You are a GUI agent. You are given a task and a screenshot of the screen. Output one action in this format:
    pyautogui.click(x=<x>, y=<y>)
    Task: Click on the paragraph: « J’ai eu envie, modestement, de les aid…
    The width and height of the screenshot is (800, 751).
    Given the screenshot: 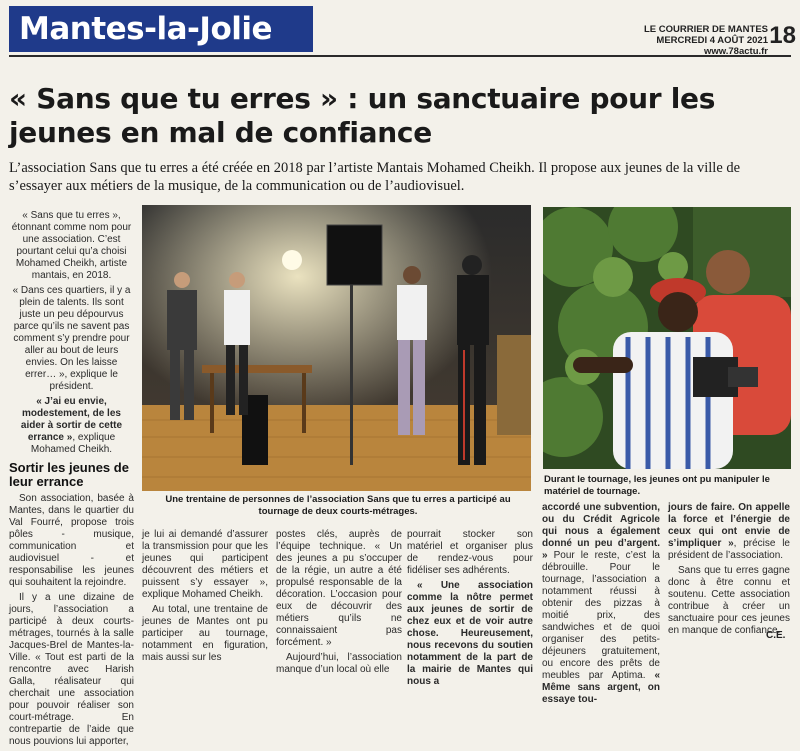 What is the action you would take?
    pyautogui.click(x=71, y=426)
    